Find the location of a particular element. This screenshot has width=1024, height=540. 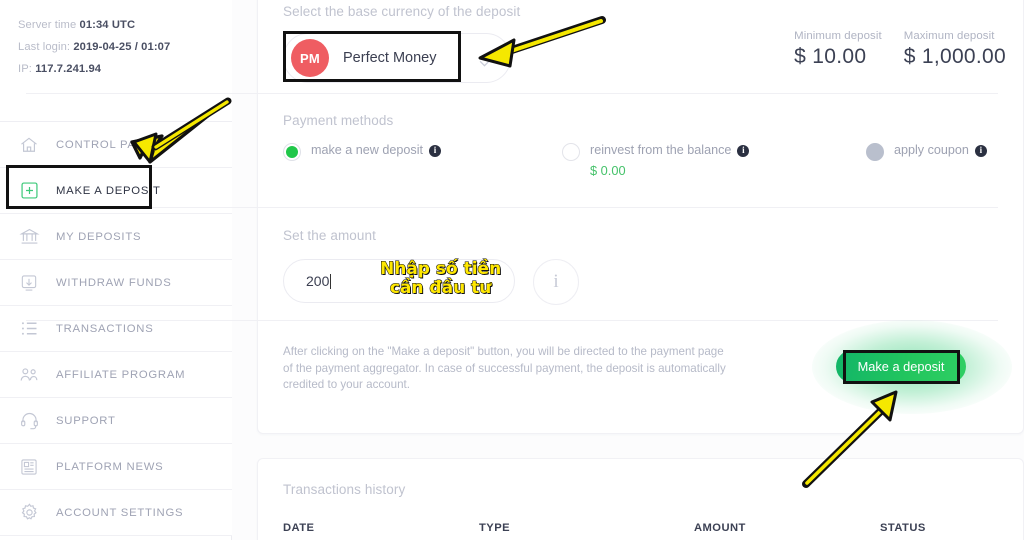

sidebar-item-label: MAKE A DEPOSIT is located at coordinates (108, 190).